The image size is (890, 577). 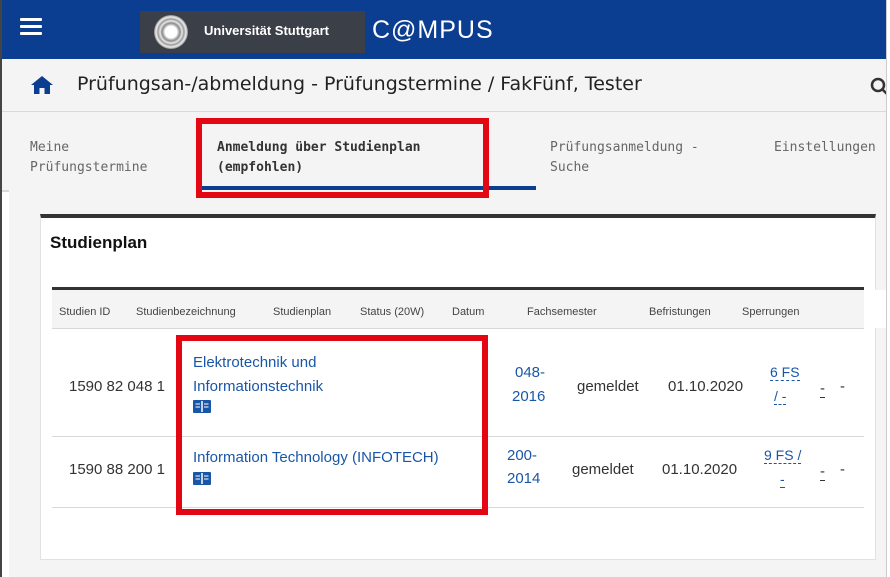 I want to click on tab-pruefungsanmeldung-suche: Prüfungsanmeldung - Suche, so click(x=624, y=158).